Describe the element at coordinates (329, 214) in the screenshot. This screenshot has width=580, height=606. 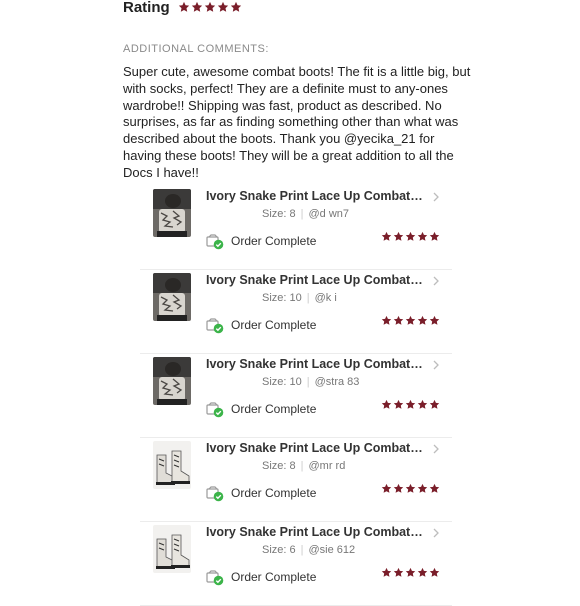
I see `buyer-username: @d wn7` at that location.